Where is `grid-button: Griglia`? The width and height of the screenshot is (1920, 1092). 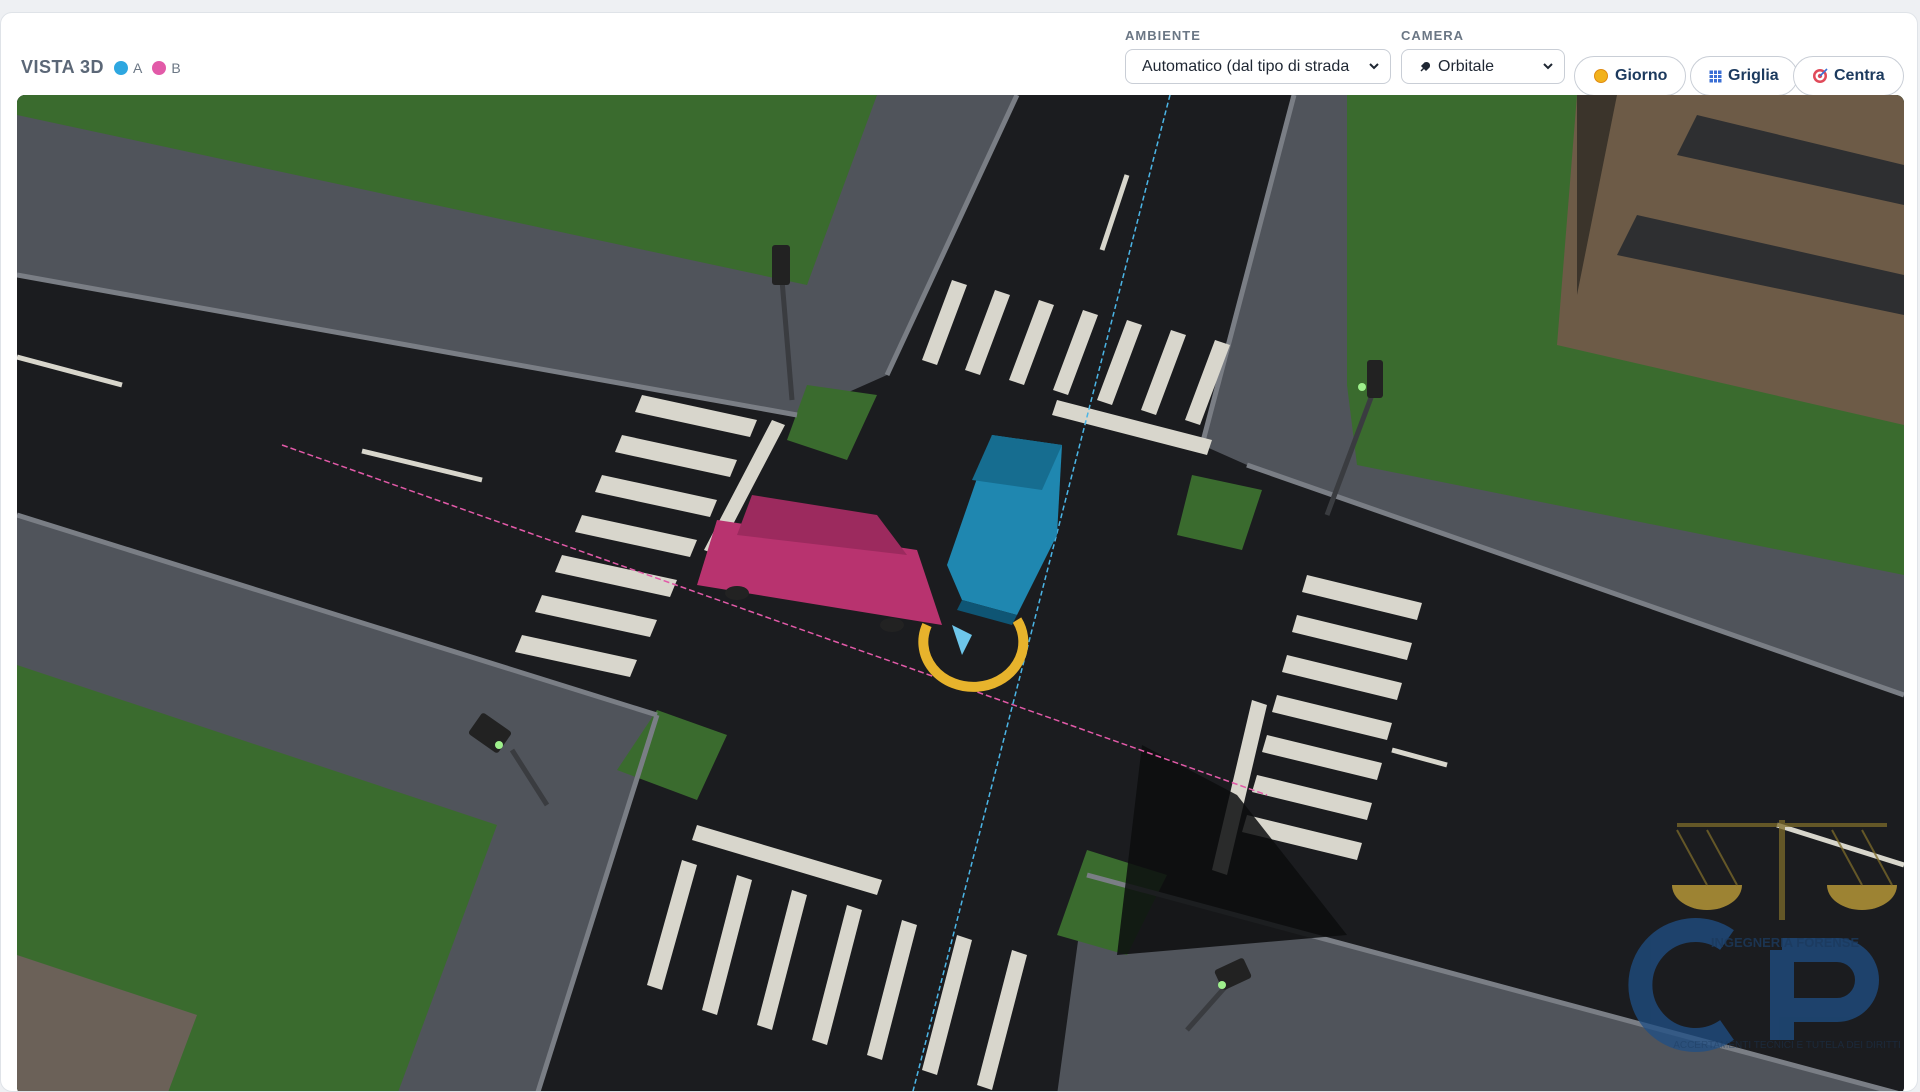
grid-button: Griglia is located at coordinates (1744, 76).